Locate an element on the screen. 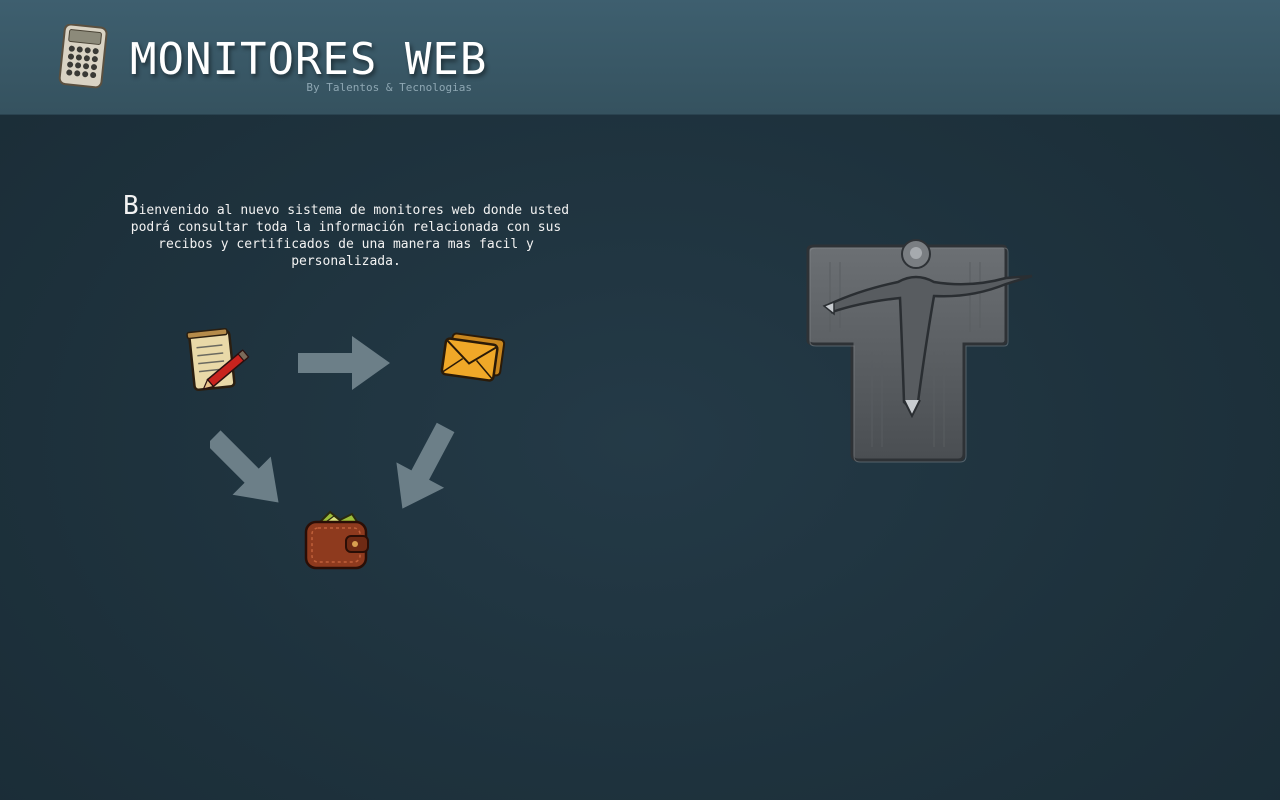  wallet-icon is located at coordinates (337, 541).